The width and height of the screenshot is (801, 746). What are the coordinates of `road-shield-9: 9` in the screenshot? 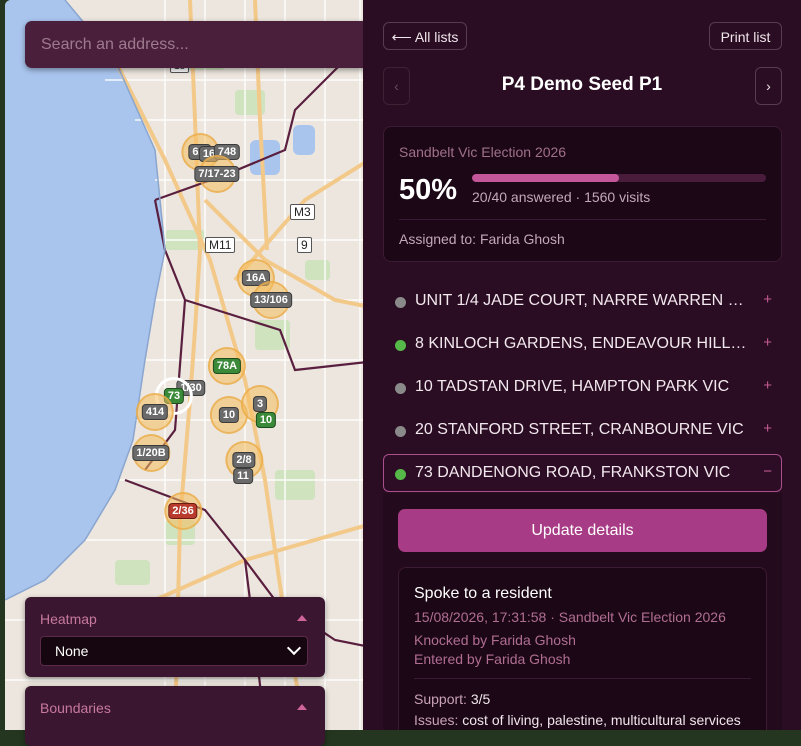 It's located at (304, 245).